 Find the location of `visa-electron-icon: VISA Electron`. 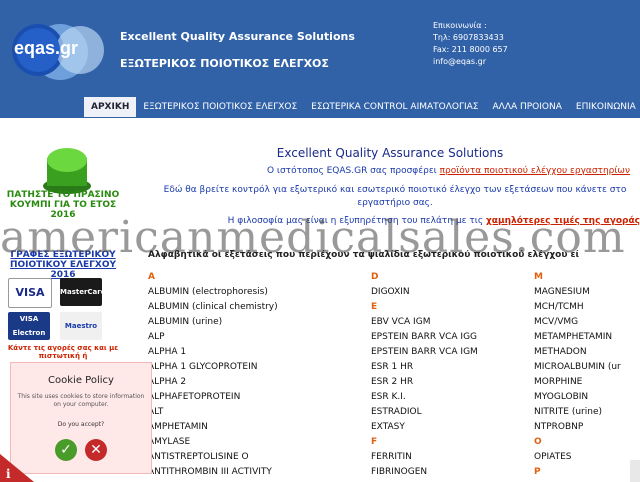

visa-electron-icon: VISA Electron is located at coordinates (29, 326).